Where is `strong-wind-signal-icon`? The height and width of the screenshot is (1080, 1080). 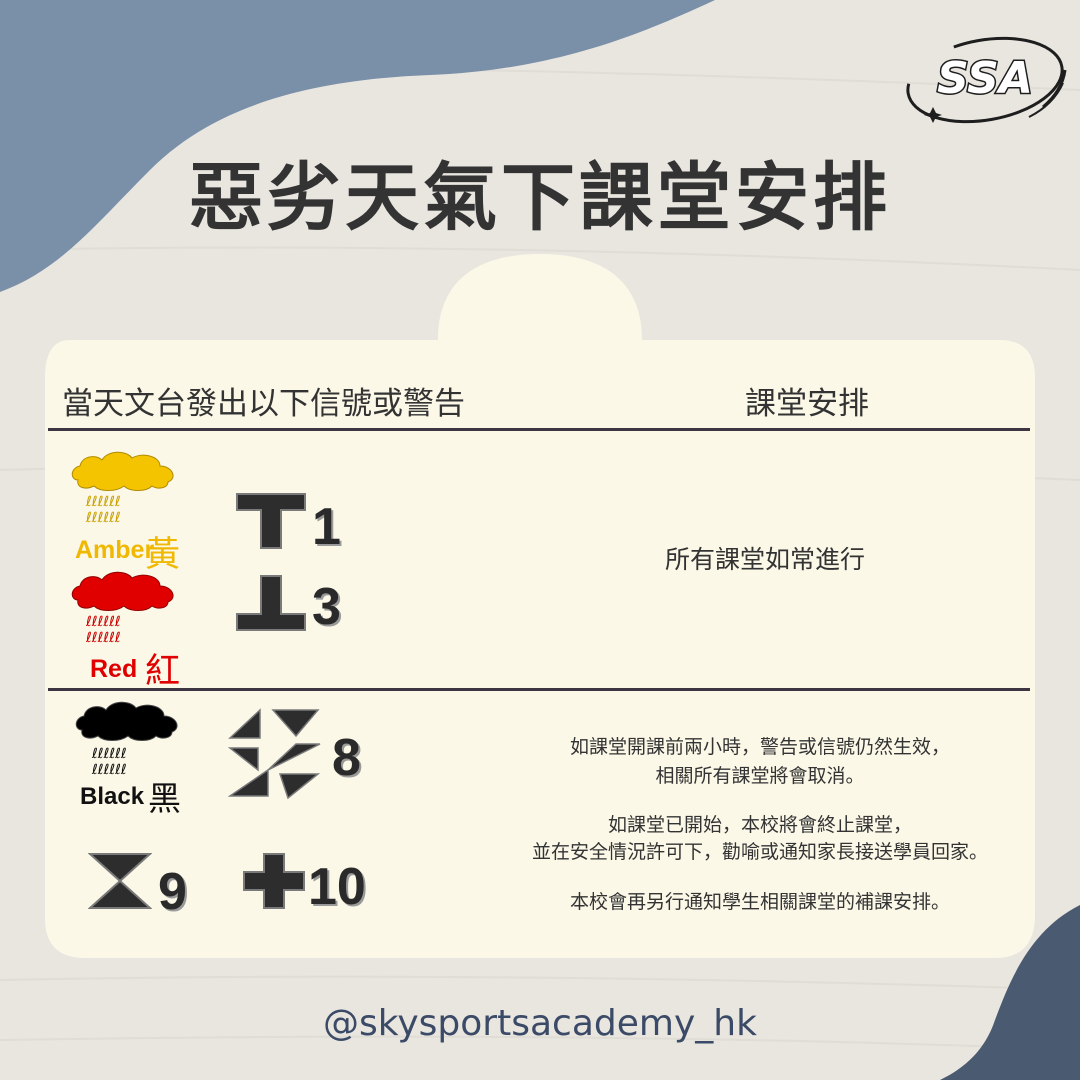 strong-wind-signal-icon is located at coordinates (271, 603).